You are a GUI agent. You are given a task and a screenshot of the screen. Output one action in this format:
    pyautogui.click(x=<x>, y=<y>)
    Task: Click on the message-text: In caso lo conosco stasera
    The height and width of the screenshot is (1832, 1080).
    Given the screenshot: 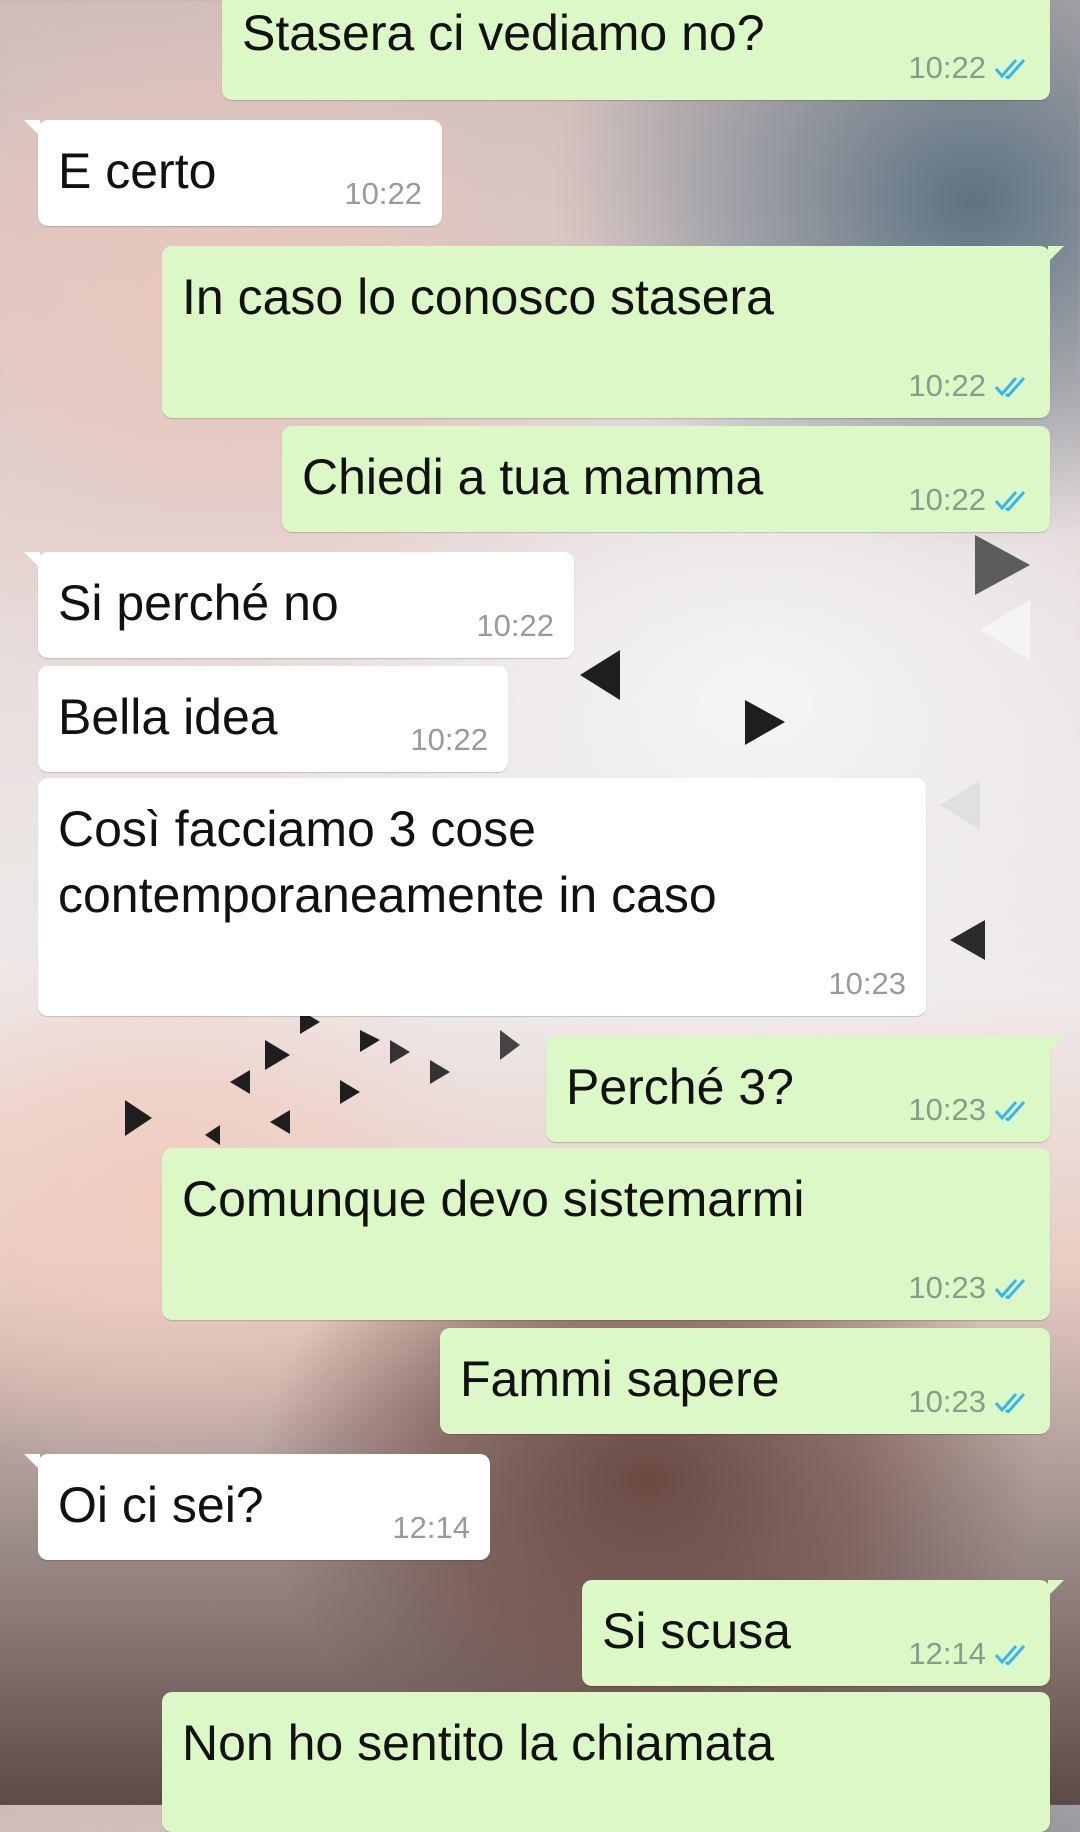 What is the action you would take?
    pyautogui.click(x=478, y=297)
    